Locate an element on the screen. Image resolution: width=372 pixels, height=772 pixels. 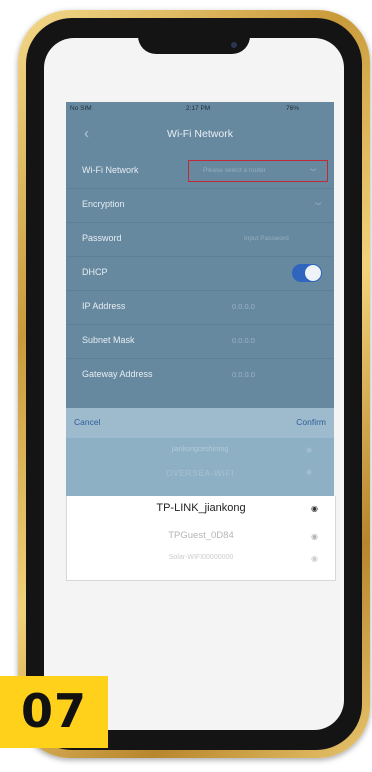
dhcp-toggle is located at coordinates (307, 273).